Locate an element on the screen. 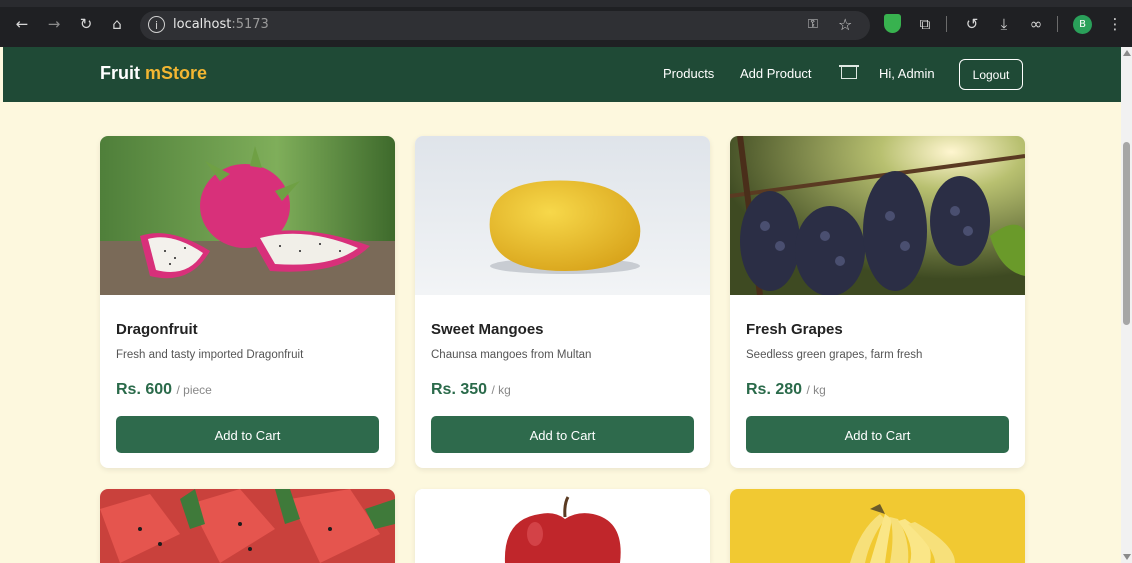 This screenshot has height=563, width=1132. brand-second-word: mStore is located at coordinates (176, 73).